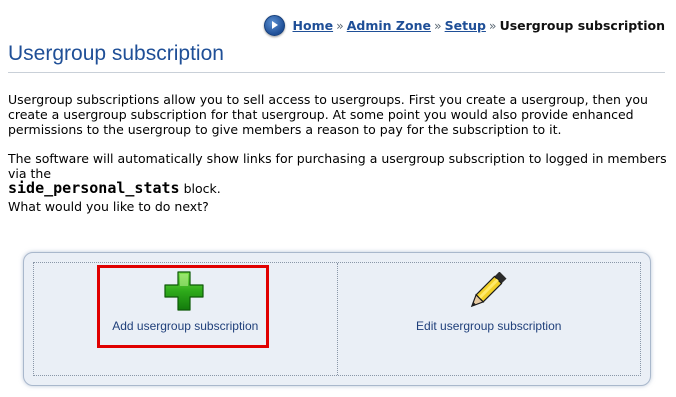  What do you see at coordinates (94, 188) in the screenshot?
I see `block-name-code: side_personal_stats` at bounding box center [94, 188].